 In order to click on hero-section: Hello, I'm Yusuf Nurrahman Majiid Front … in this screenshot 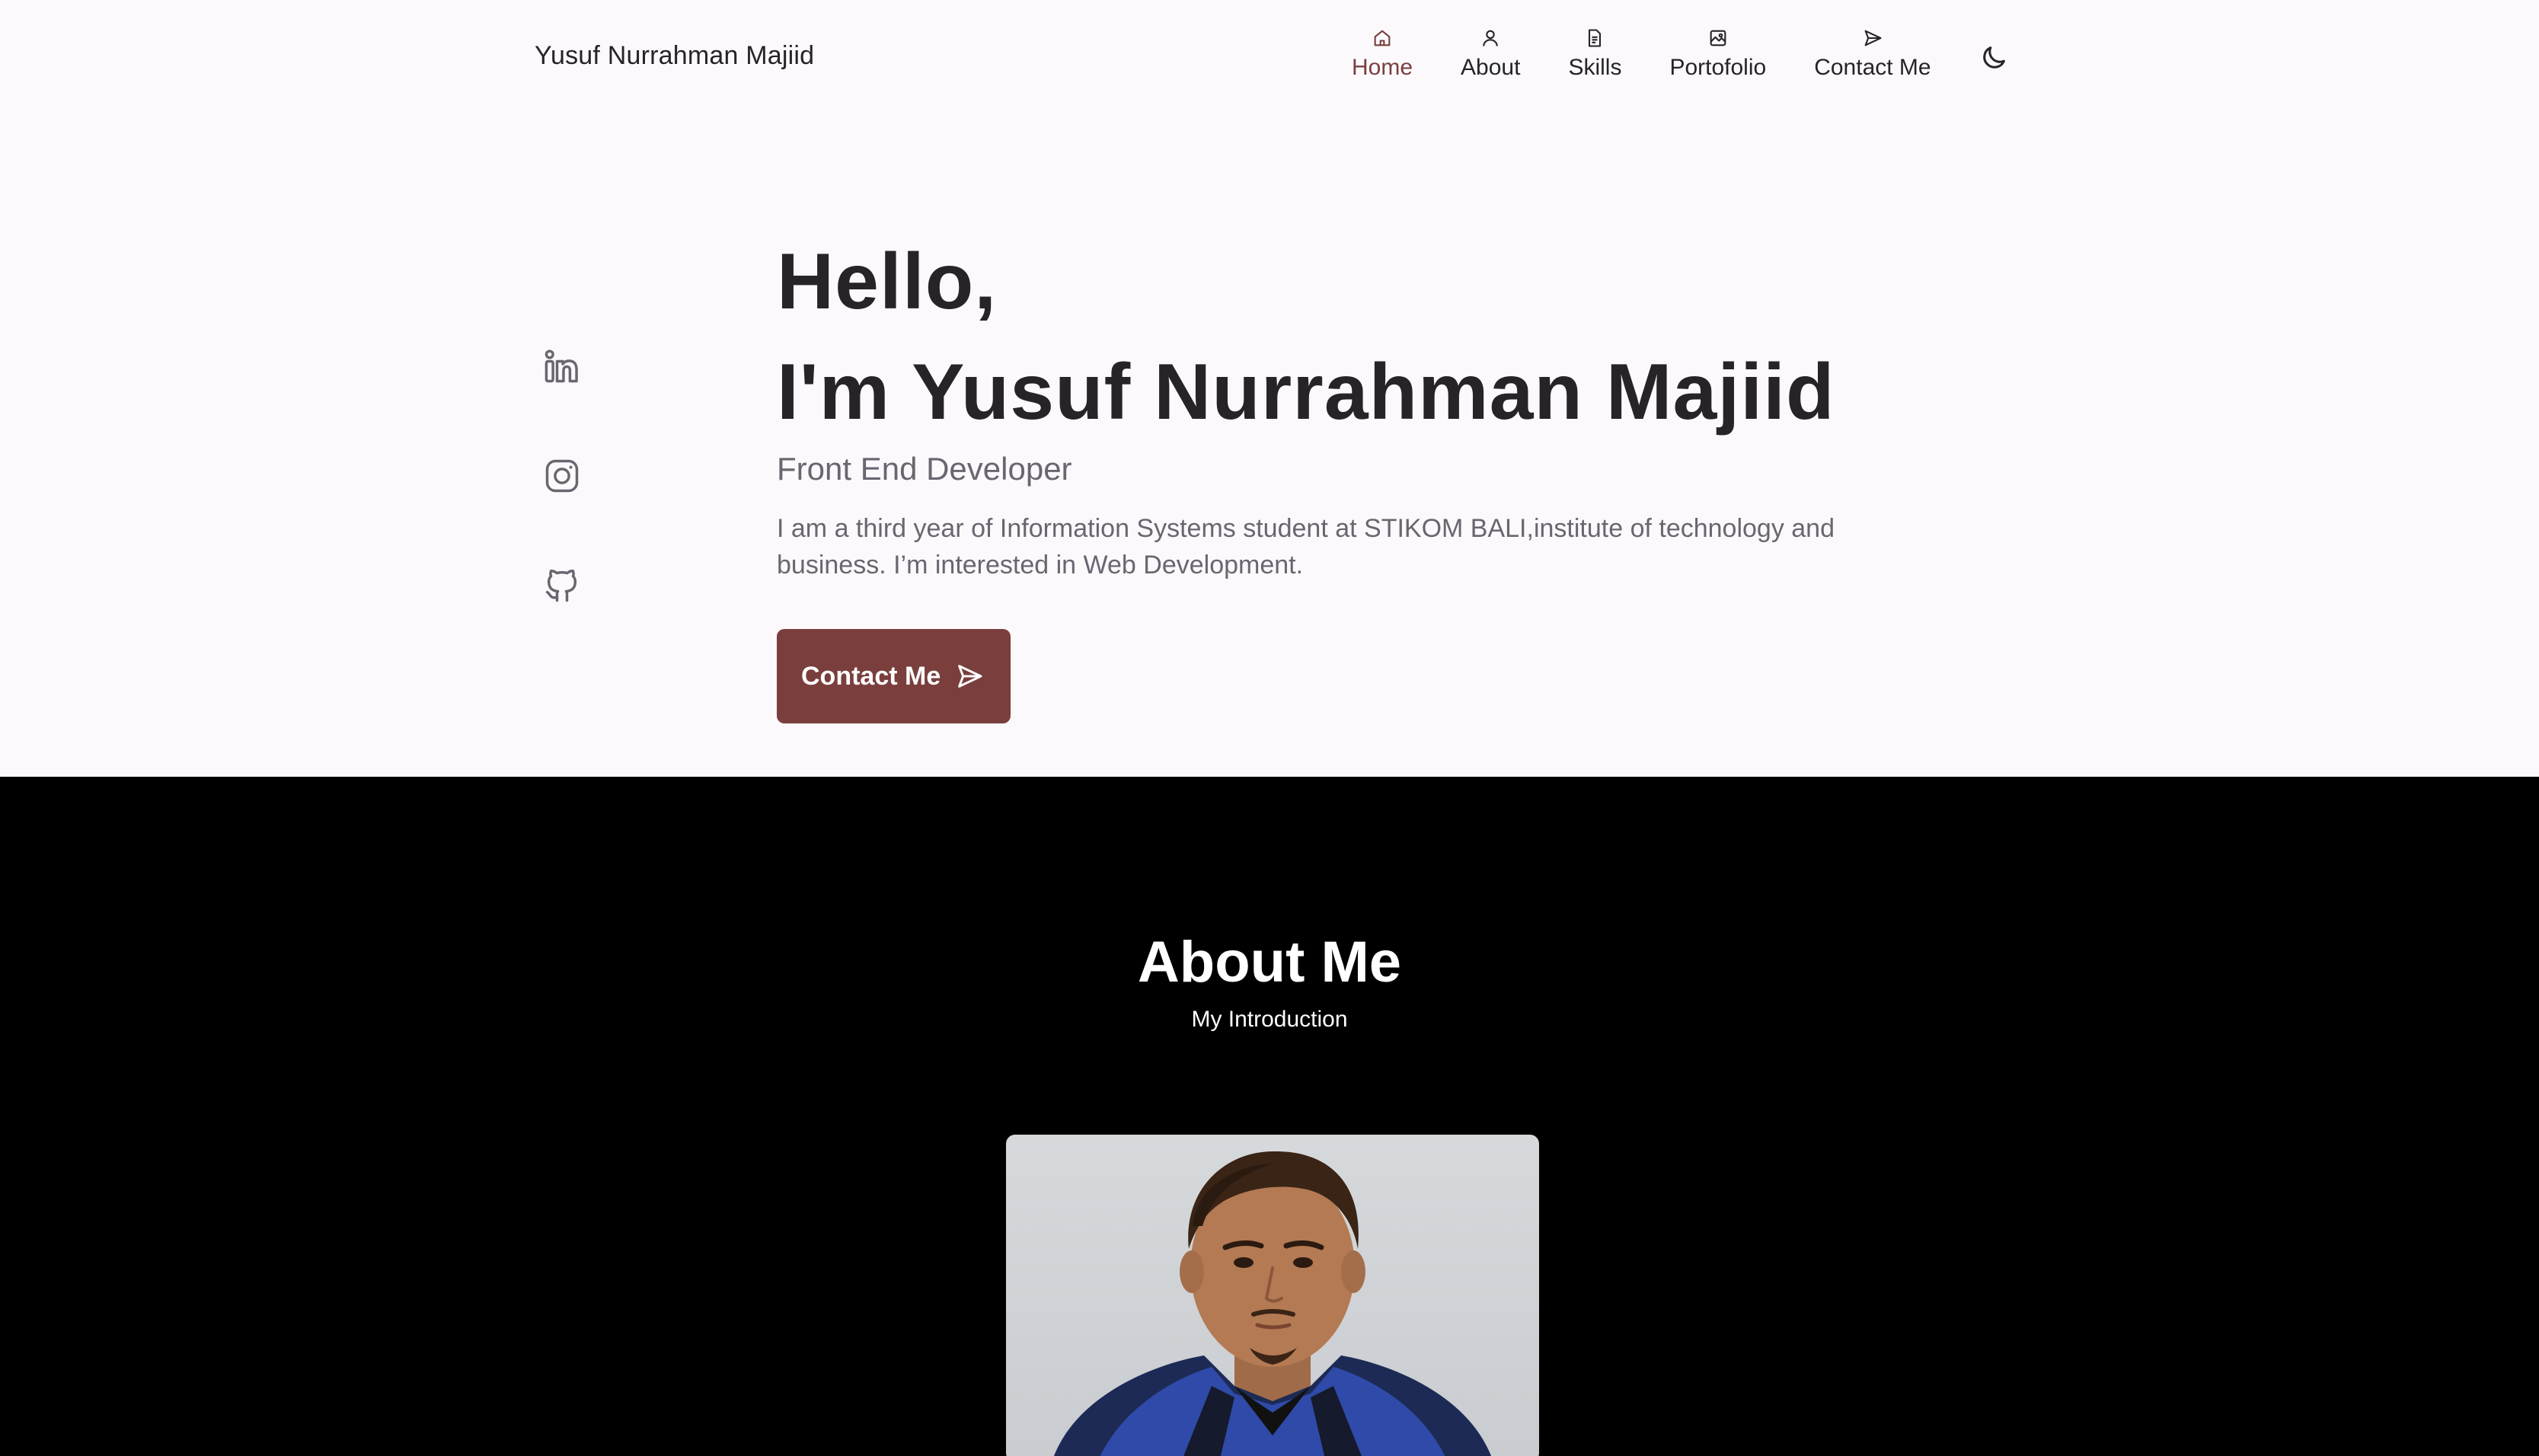, I will do `click(1317, 475)`.